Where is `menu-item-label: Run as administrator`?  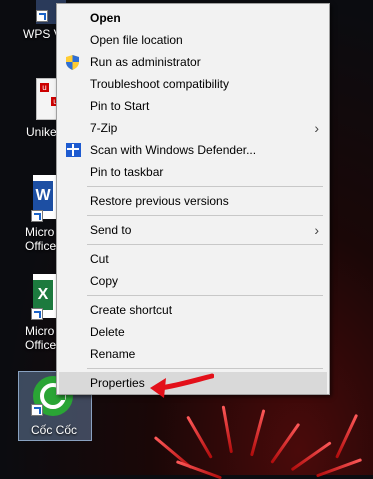
menu-item-label: Run as administrator is located at coordinates (145, 62).